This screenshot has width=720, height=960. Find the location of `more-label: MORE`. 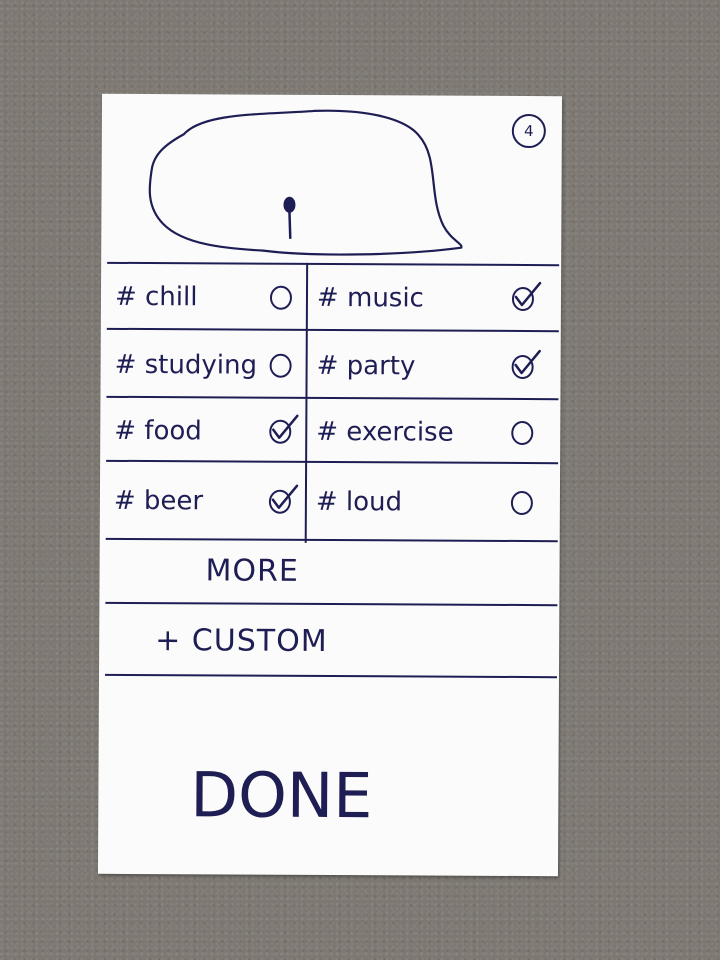

more-label: MORE is located at coordinates (252, 570).